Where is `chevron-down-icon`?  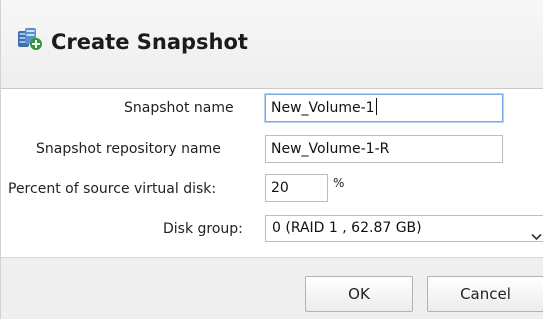 chevron-down-icon is located at coordinates (536, 233).